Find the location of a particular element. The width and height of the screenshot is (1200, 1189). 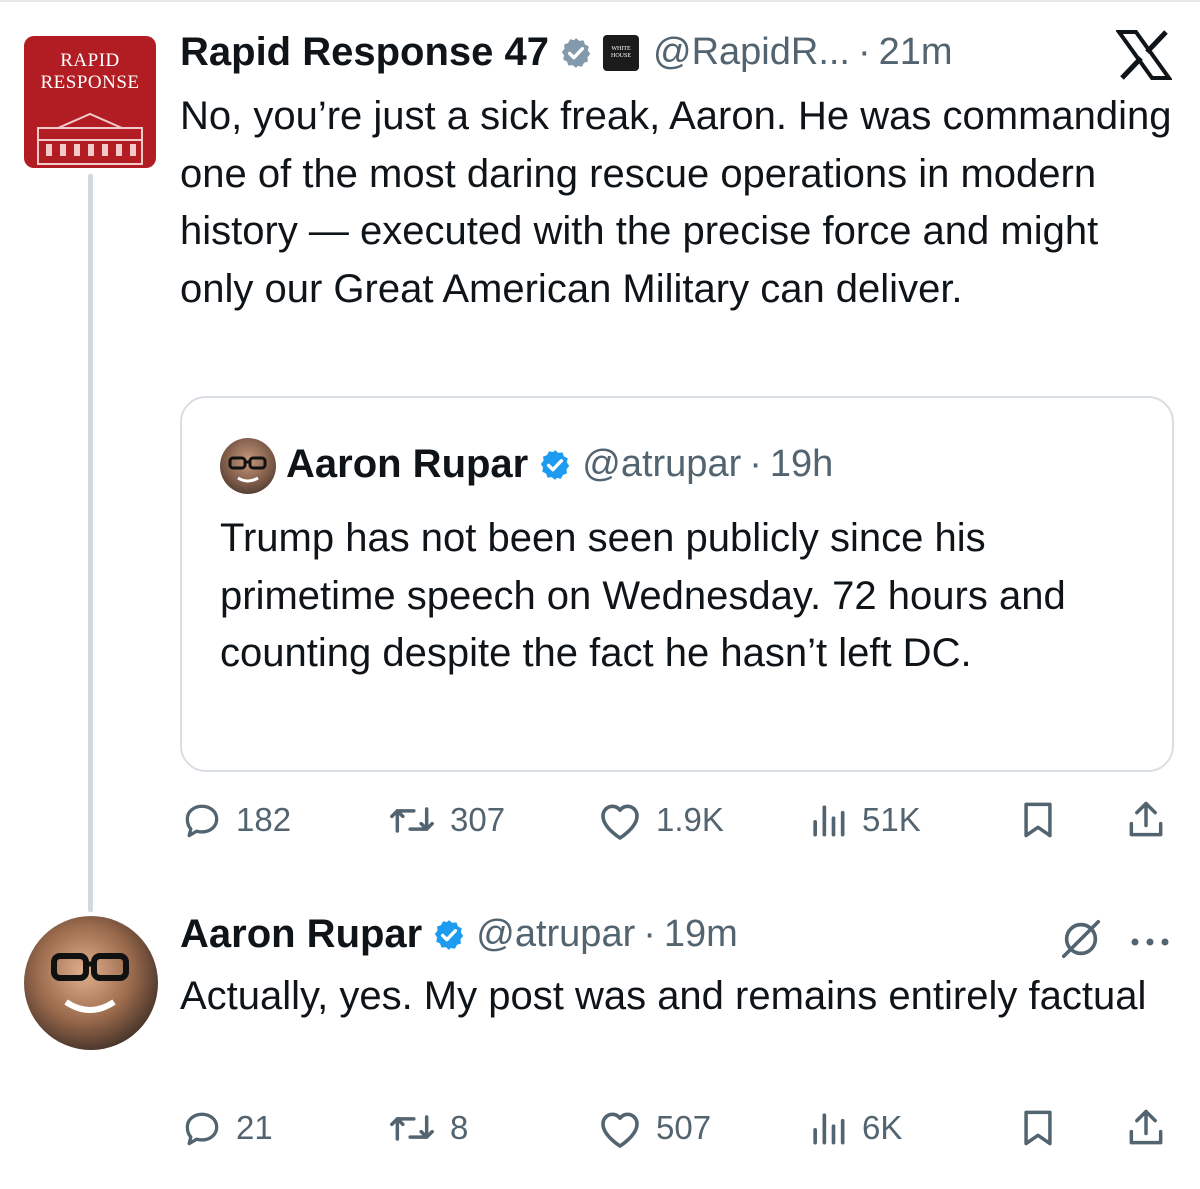

repost-button: 8 is located at coordinates (427, 1128).